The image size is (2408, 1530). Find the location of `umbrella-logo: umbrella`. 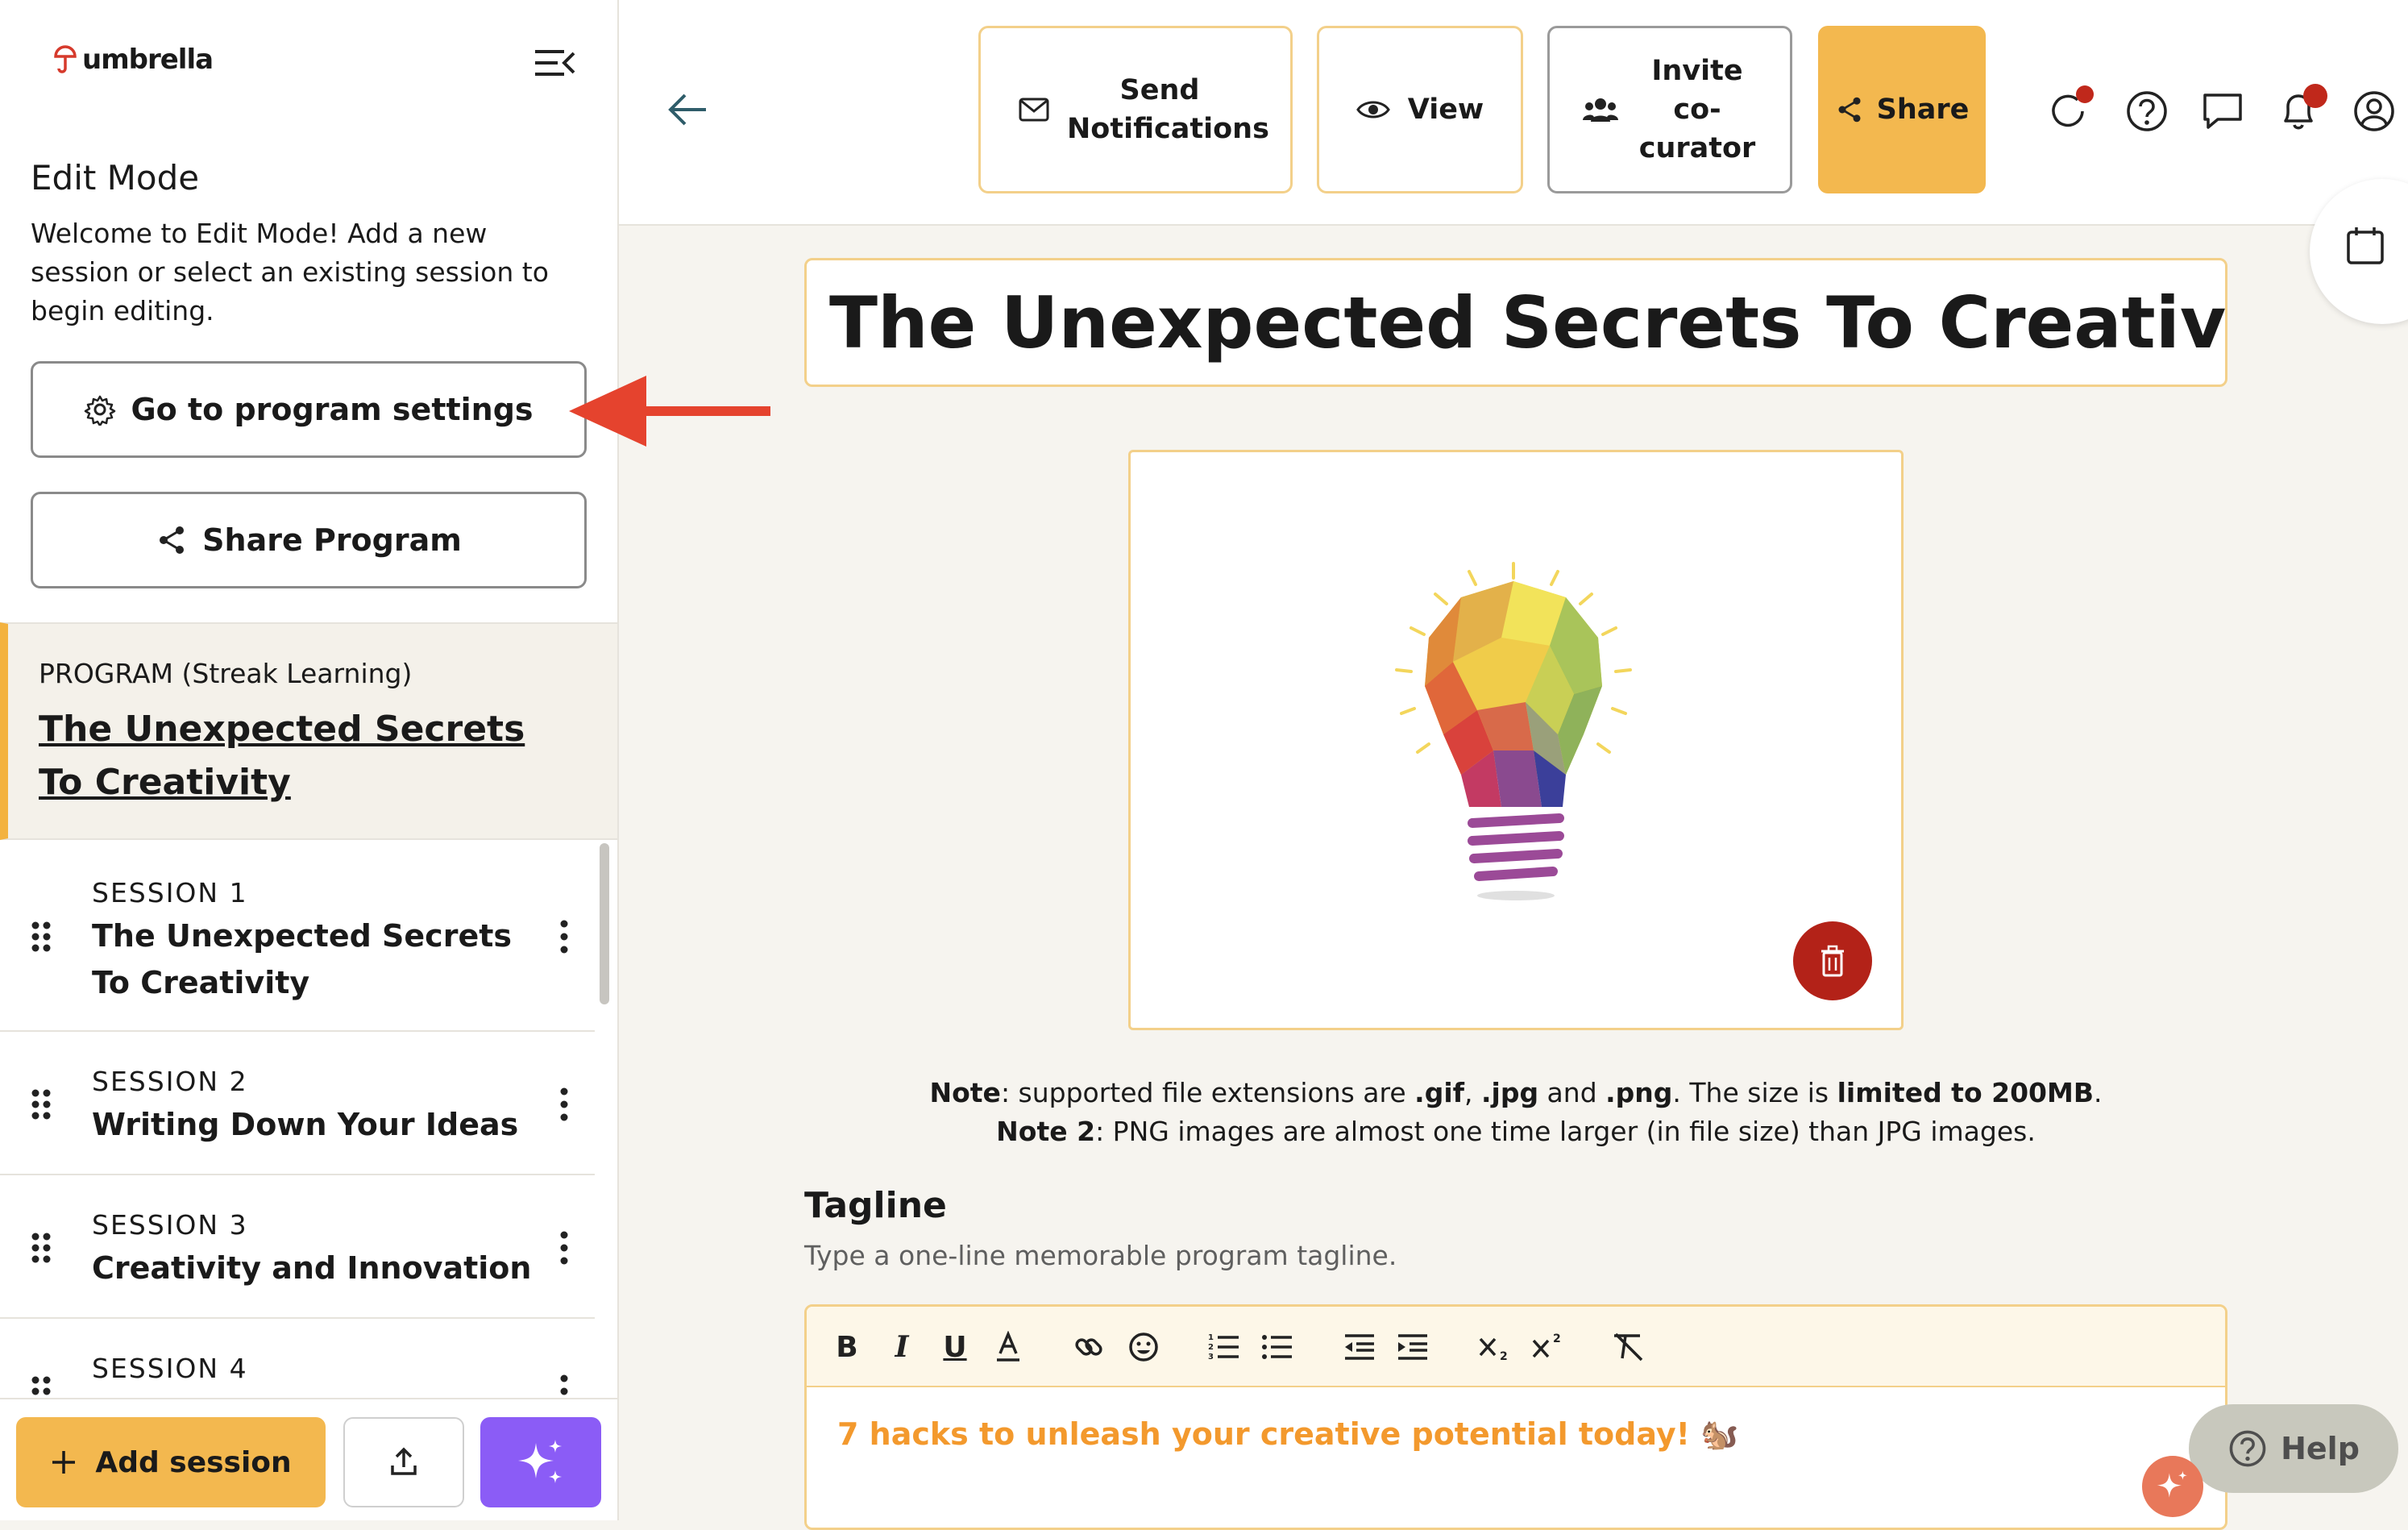

umbrella-logo: umbrella is located at coordinates (134, 60).